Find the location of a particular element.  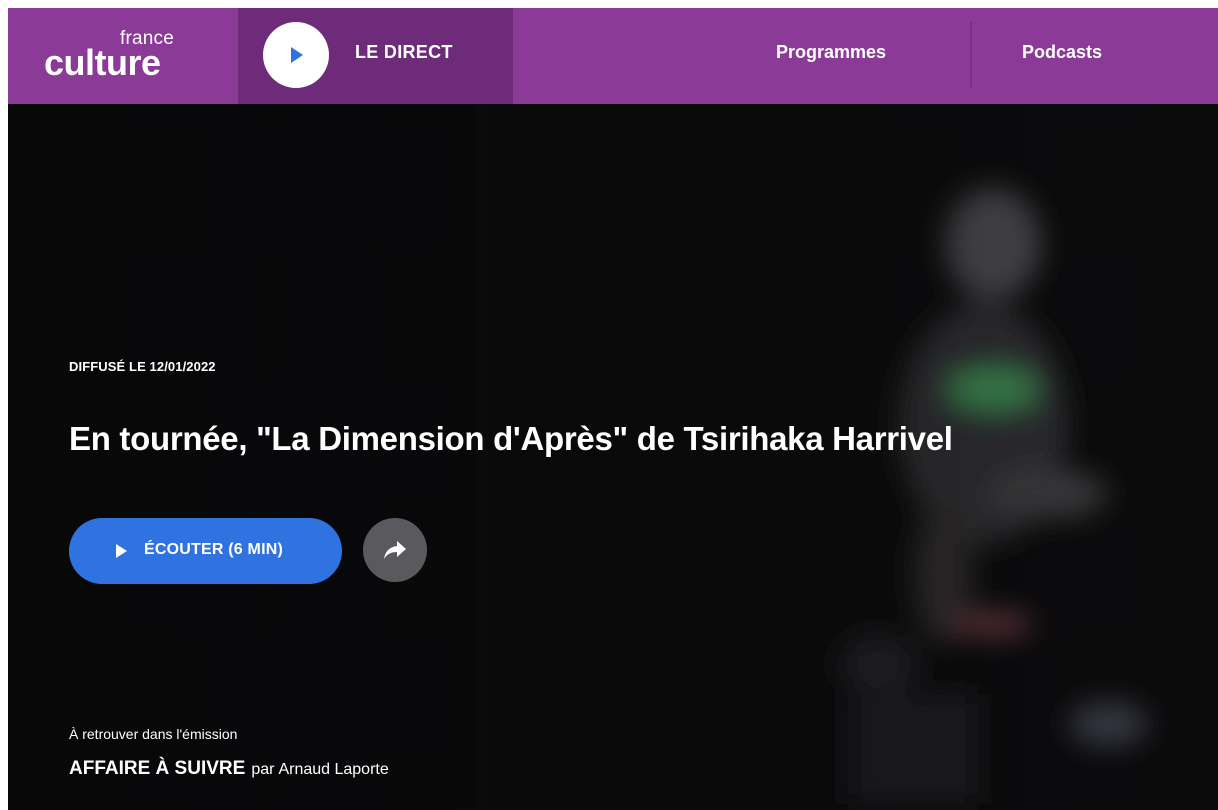

program-name-link: AFFAIRE À SUIVRE is located at coordinates (157, 768).